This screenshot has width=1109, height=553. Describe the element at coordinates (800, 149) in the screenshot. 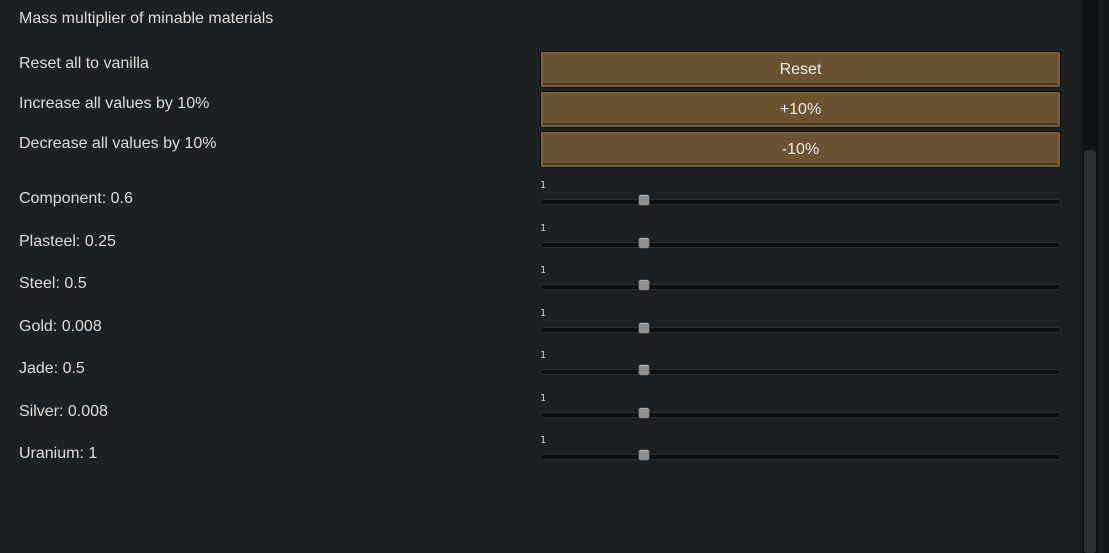

I see `decrease-10-button: -10%` at that location.